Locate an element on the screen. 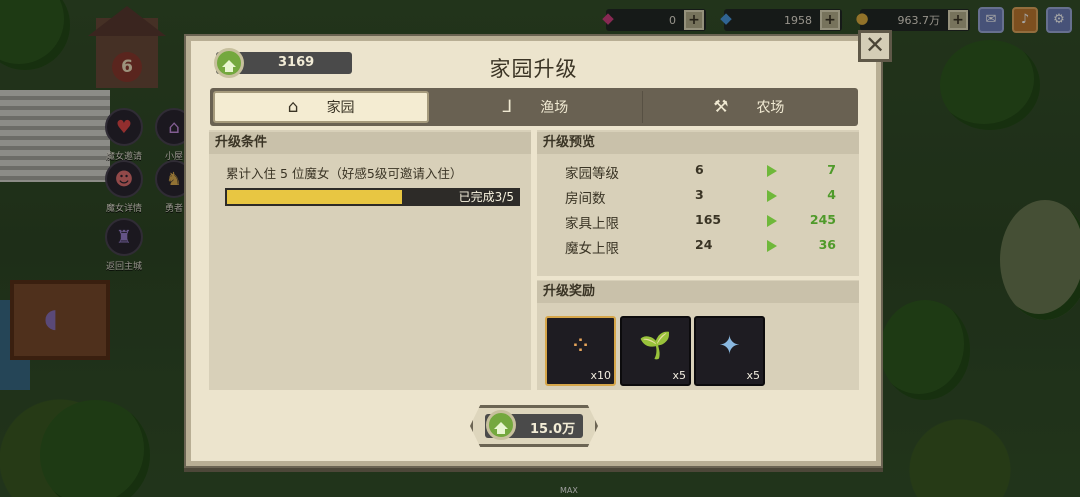  shovel-icon: ⚒ is located at coordinates (721, 107).